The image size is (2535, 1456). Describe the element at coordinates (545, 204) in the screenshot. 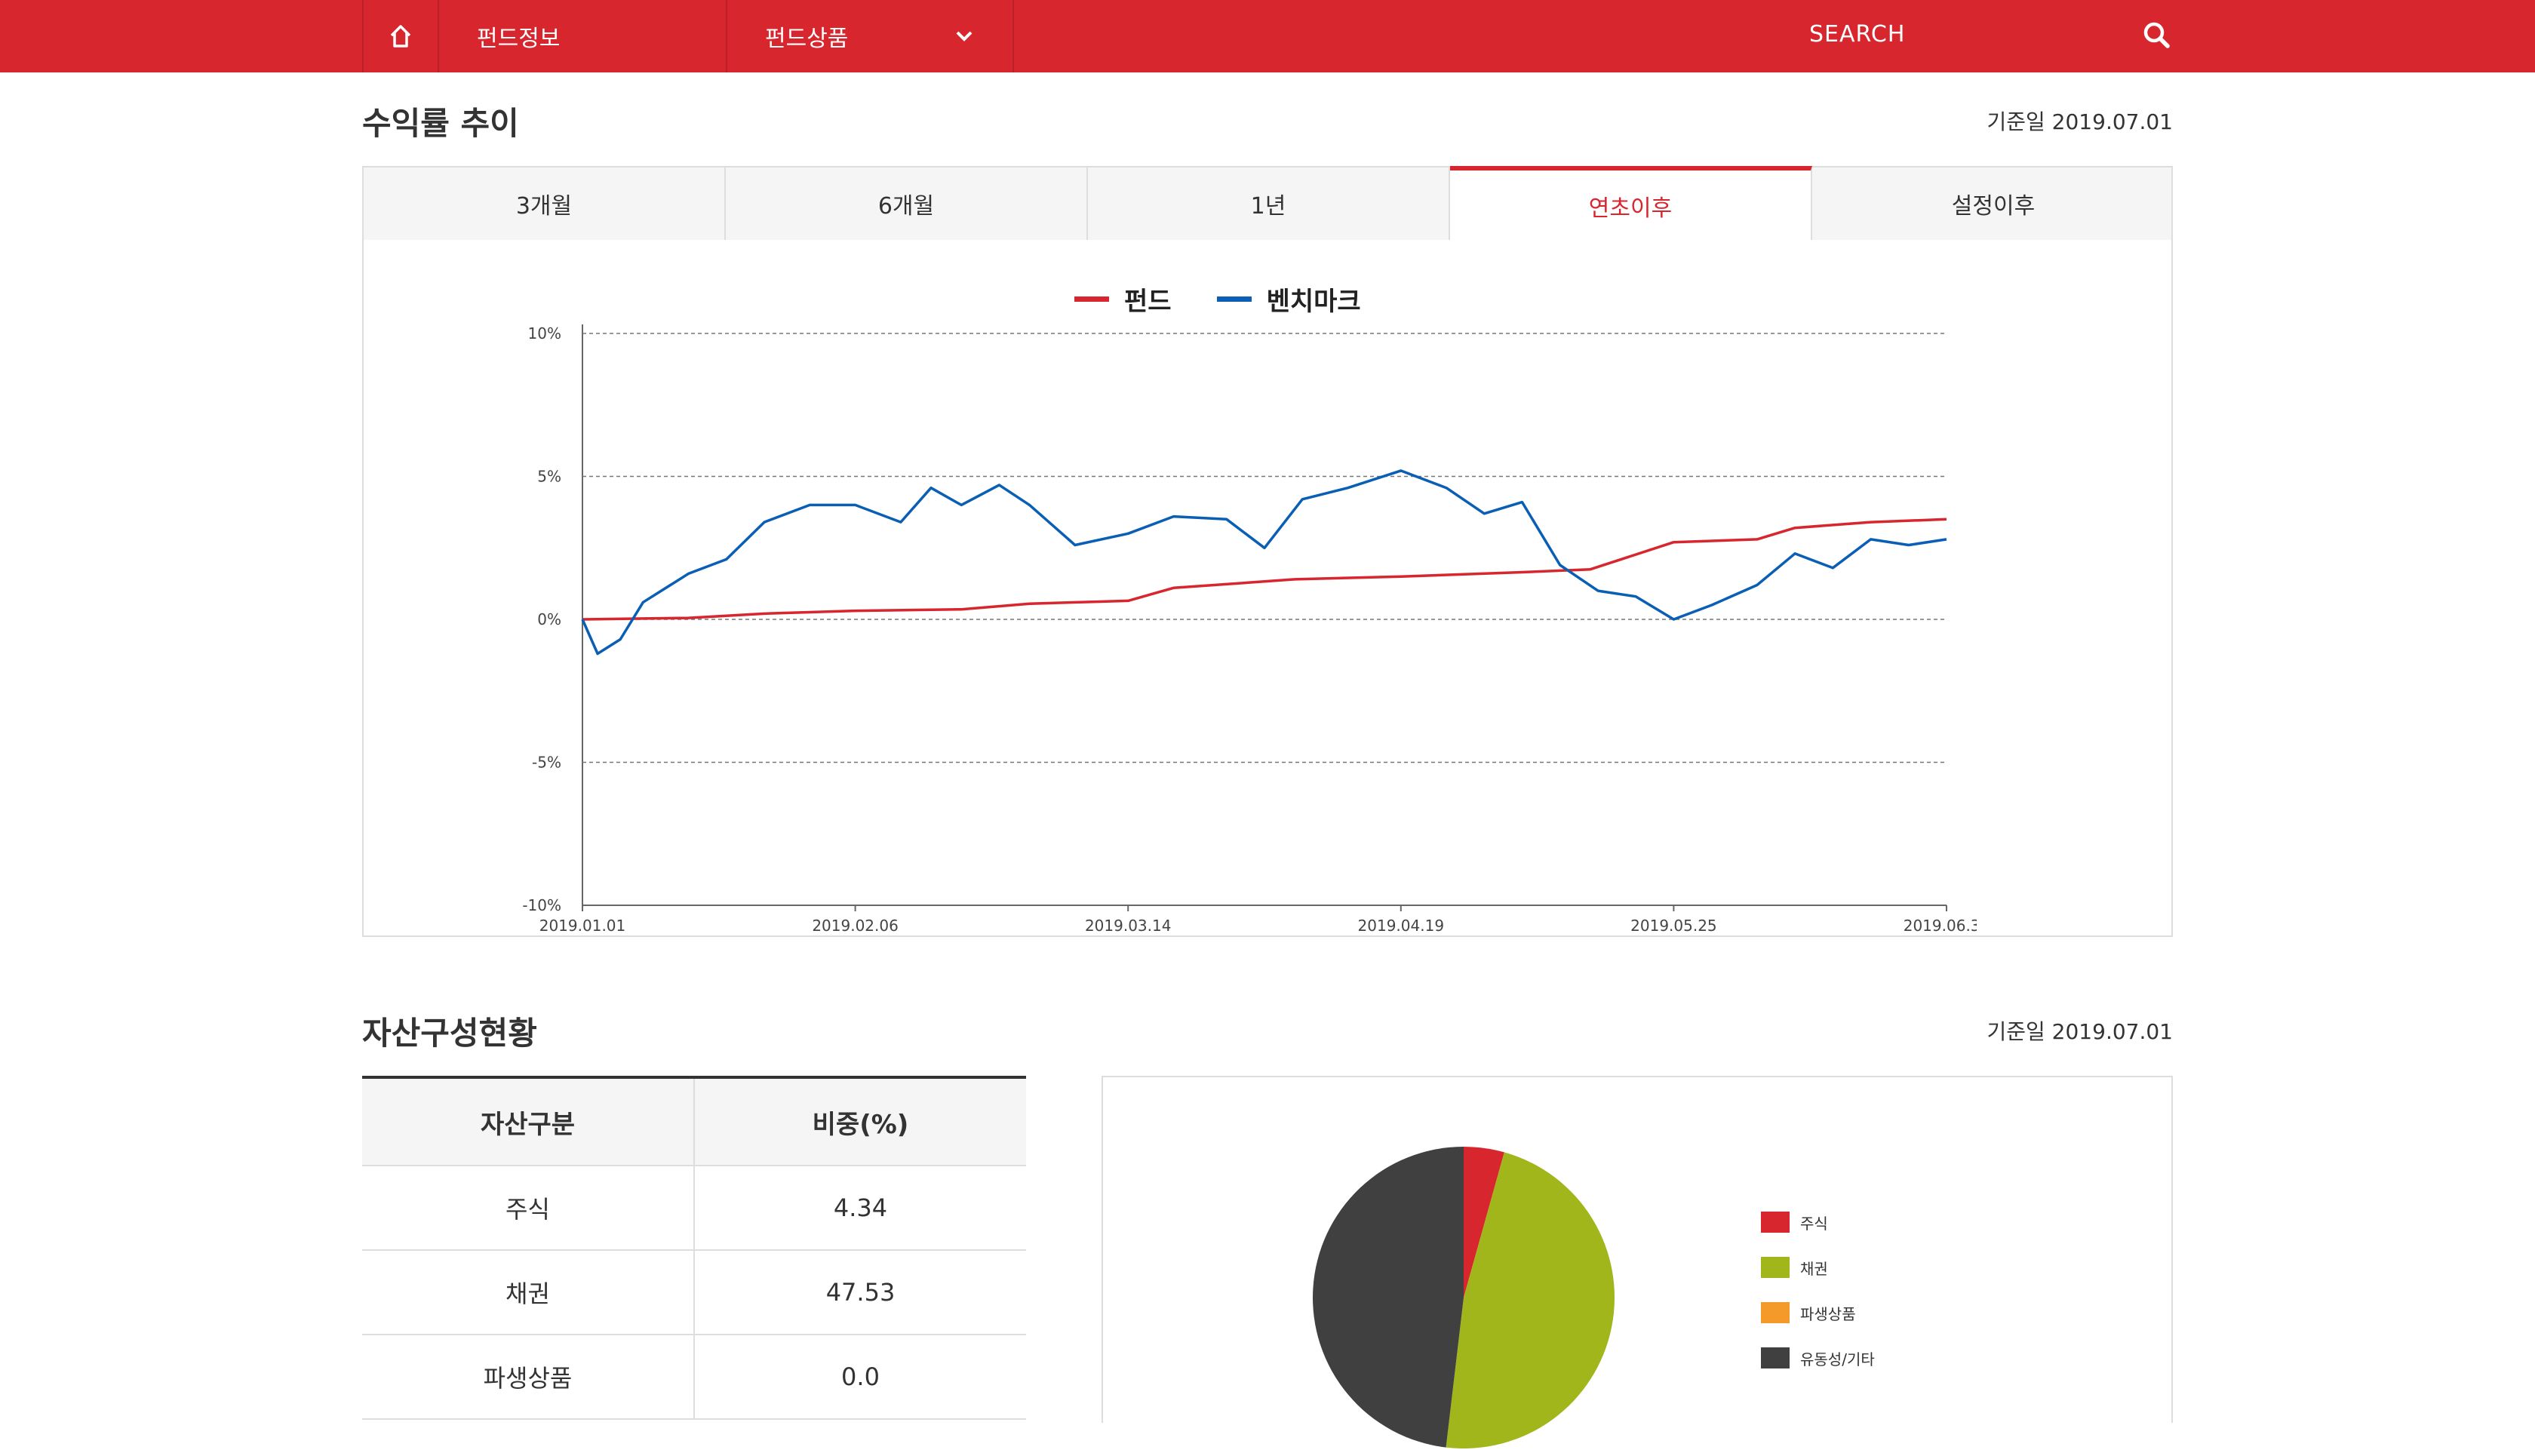

I see `tab-3-months: 3개월` at that location.